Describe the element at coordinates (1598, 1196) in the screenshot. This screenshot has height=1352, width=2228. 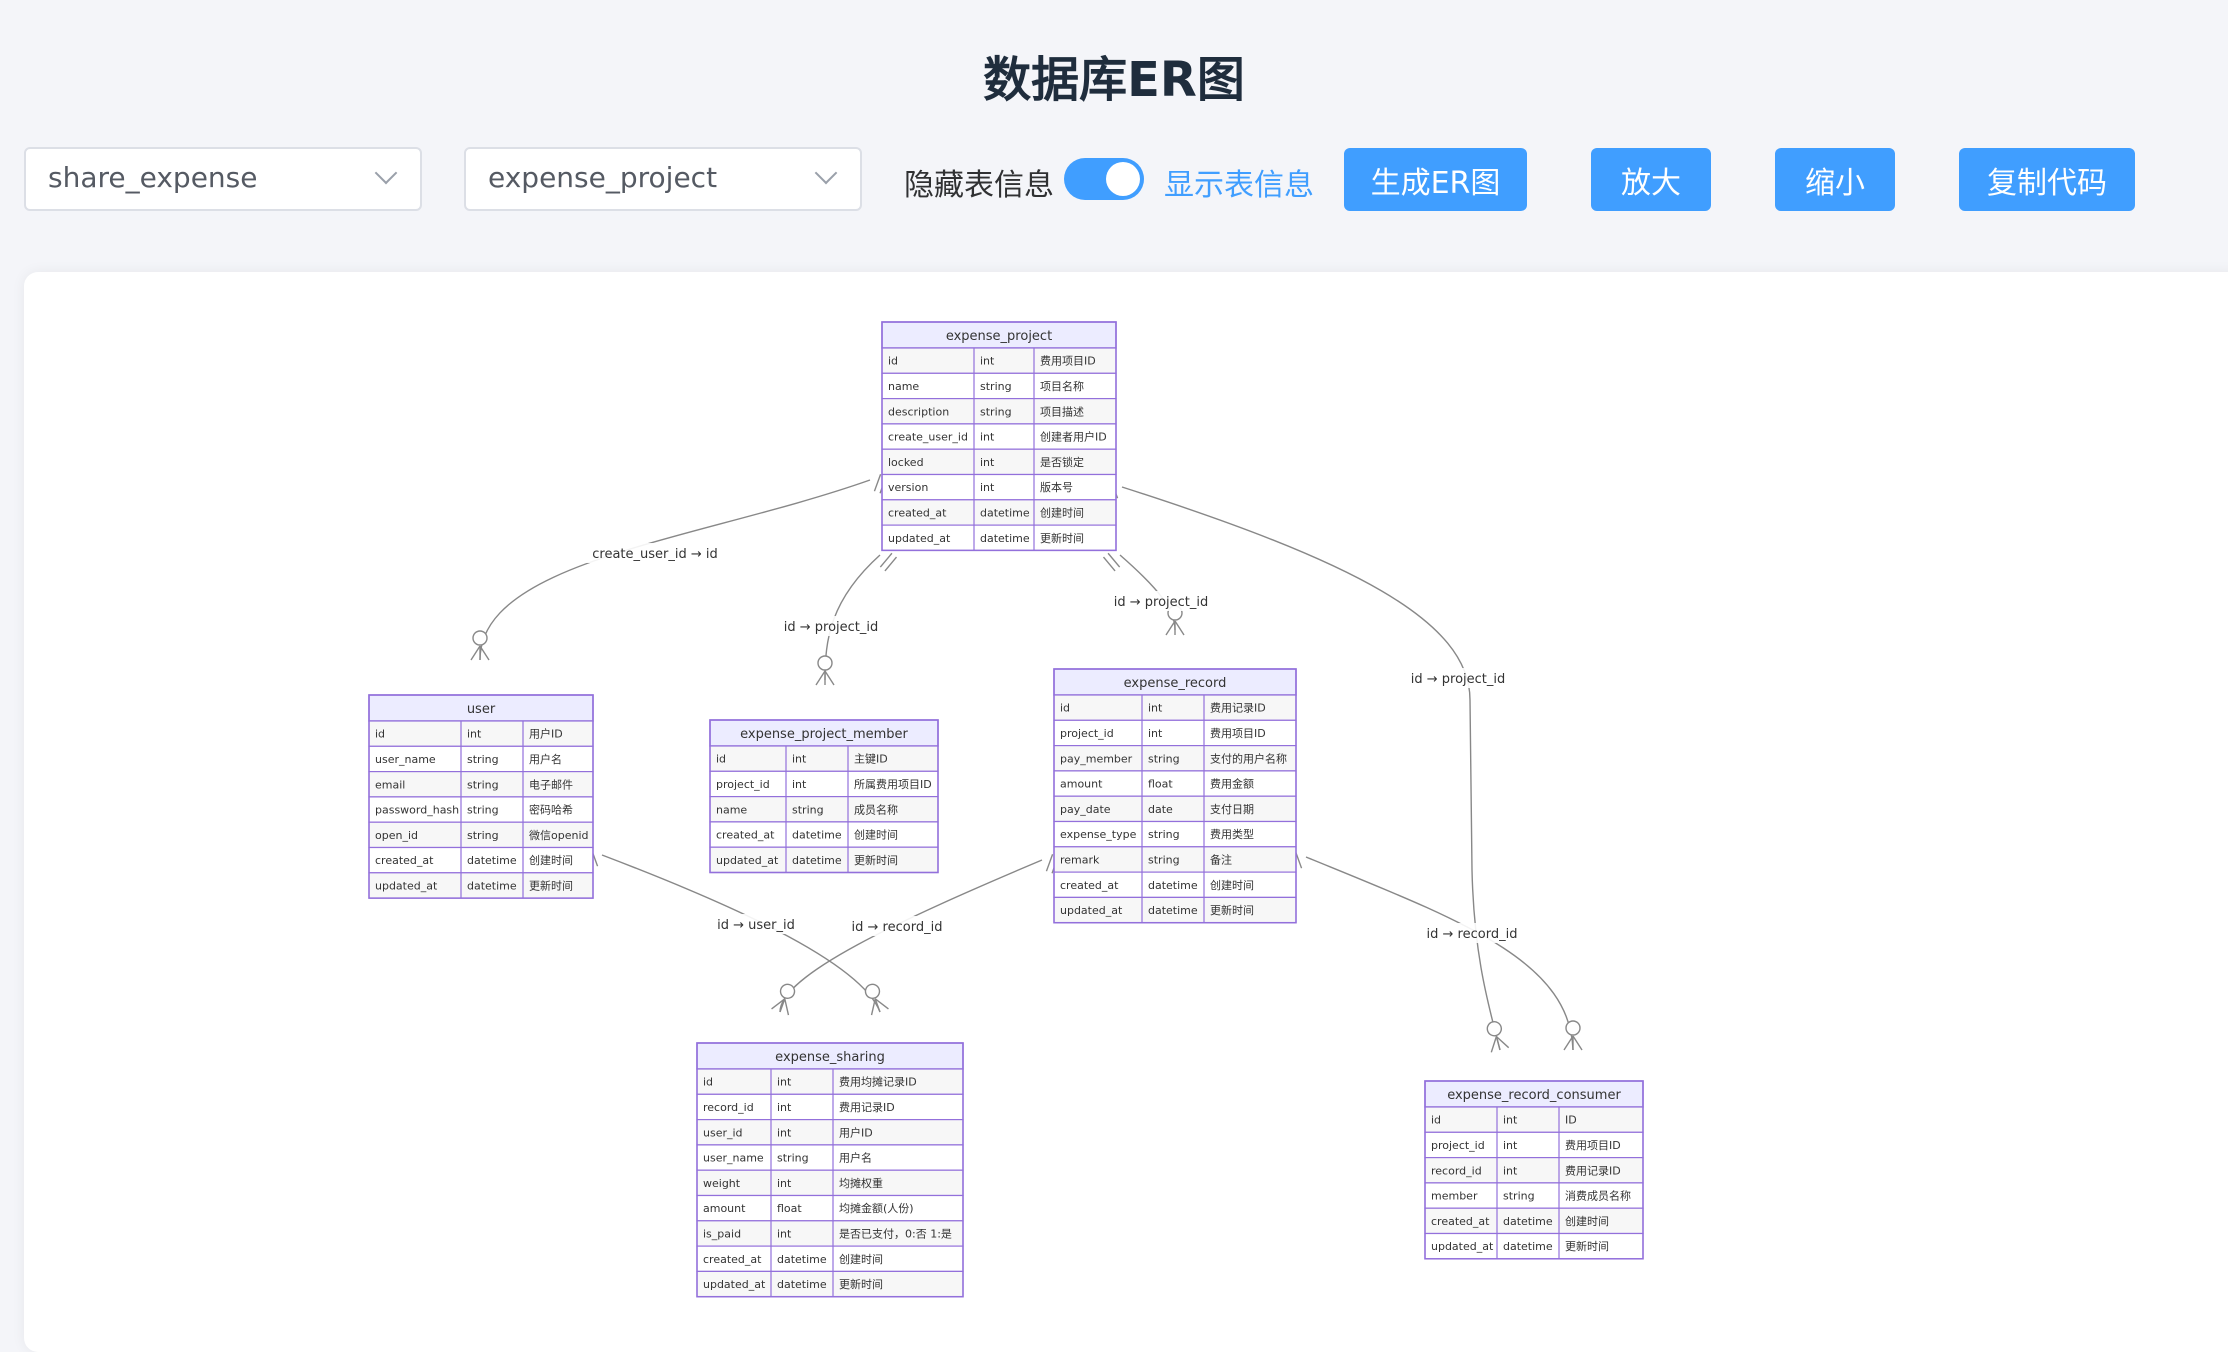
I see `attribute-comment: 消费成员名称` at that location.